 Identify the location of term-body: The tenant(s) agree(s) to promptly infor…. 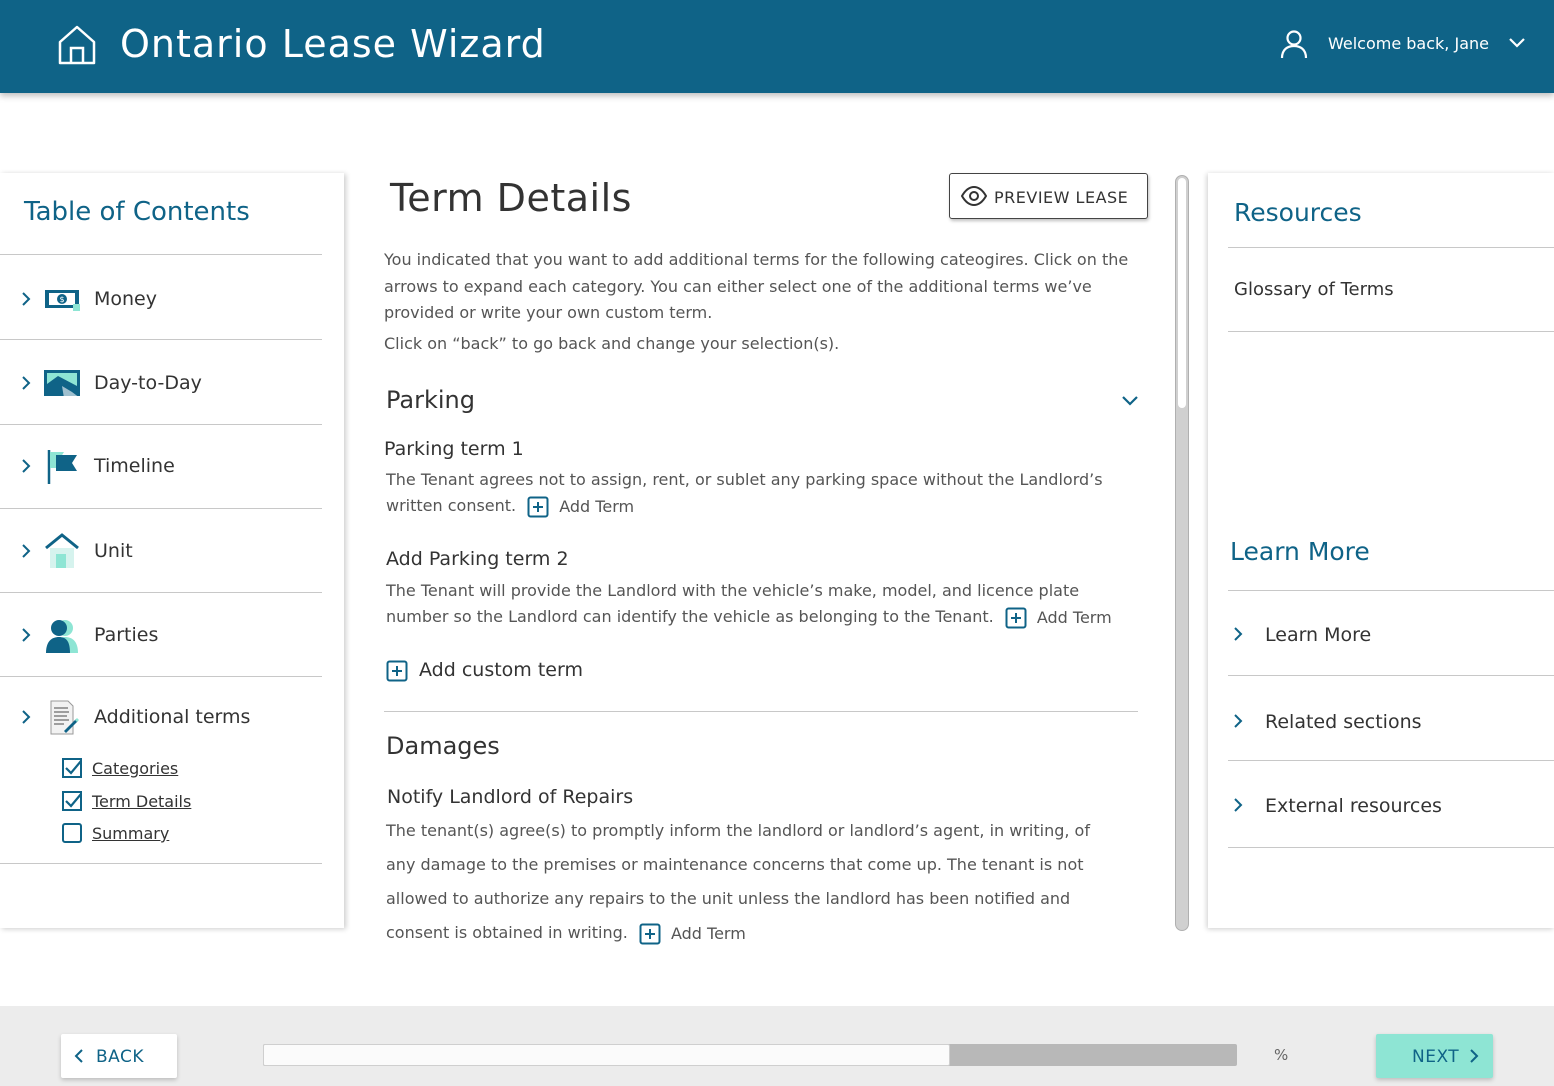
(746, 882).